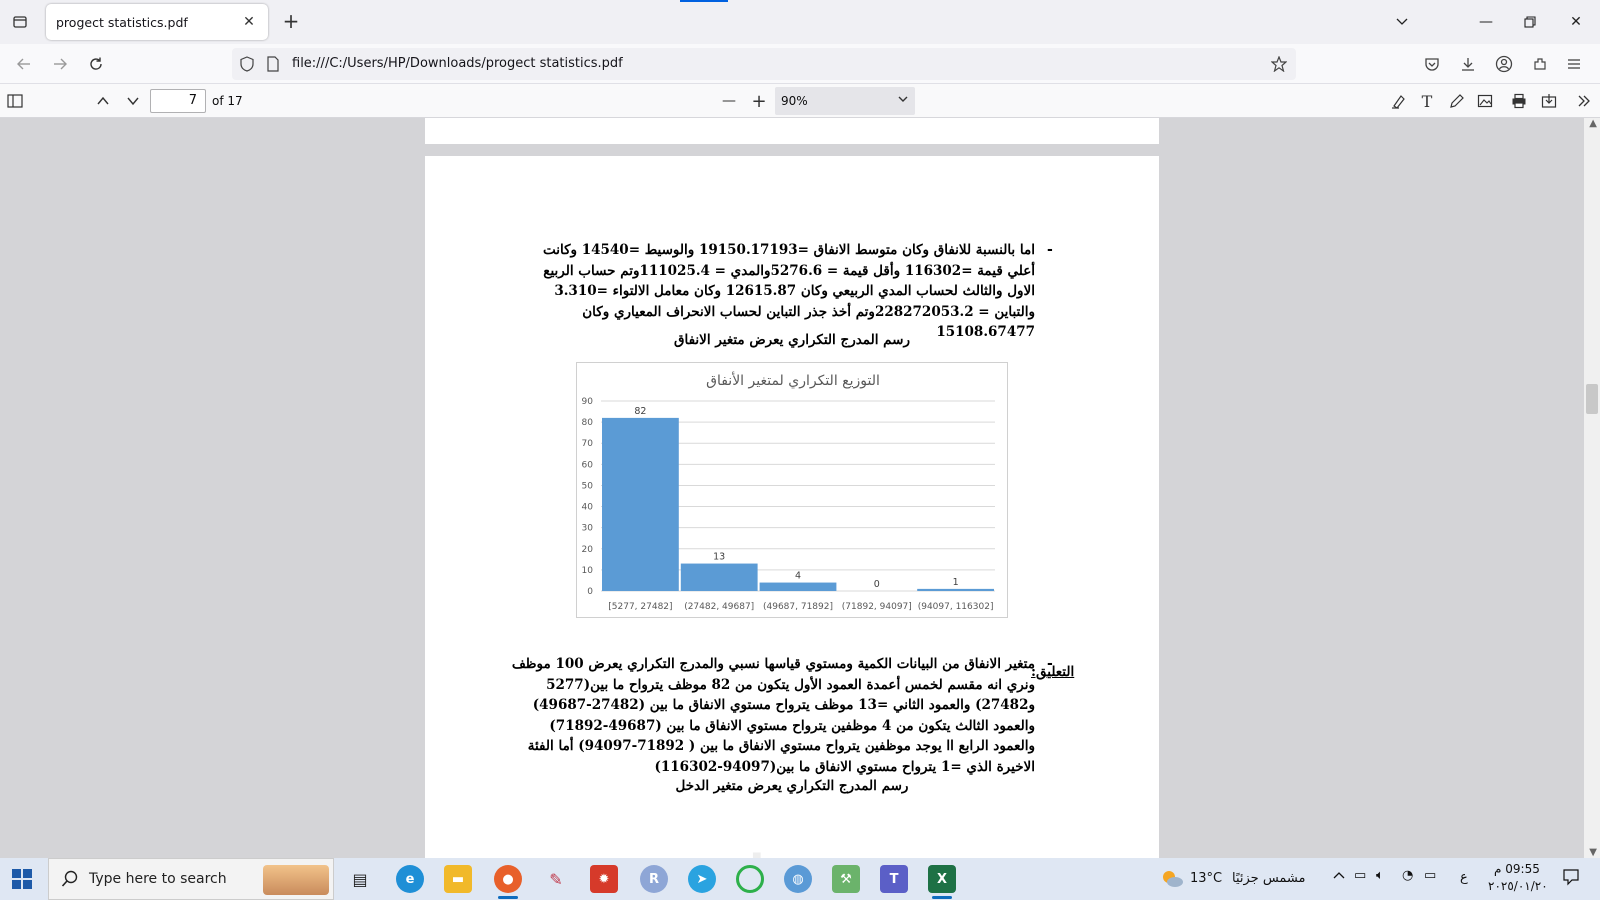 This screenshot has height=900, width=1600. What do you see at coordinates (956, 607) in the screenshot?
I see `x-tick-label: (94097, 116302]` at bounding box center [956, 607].